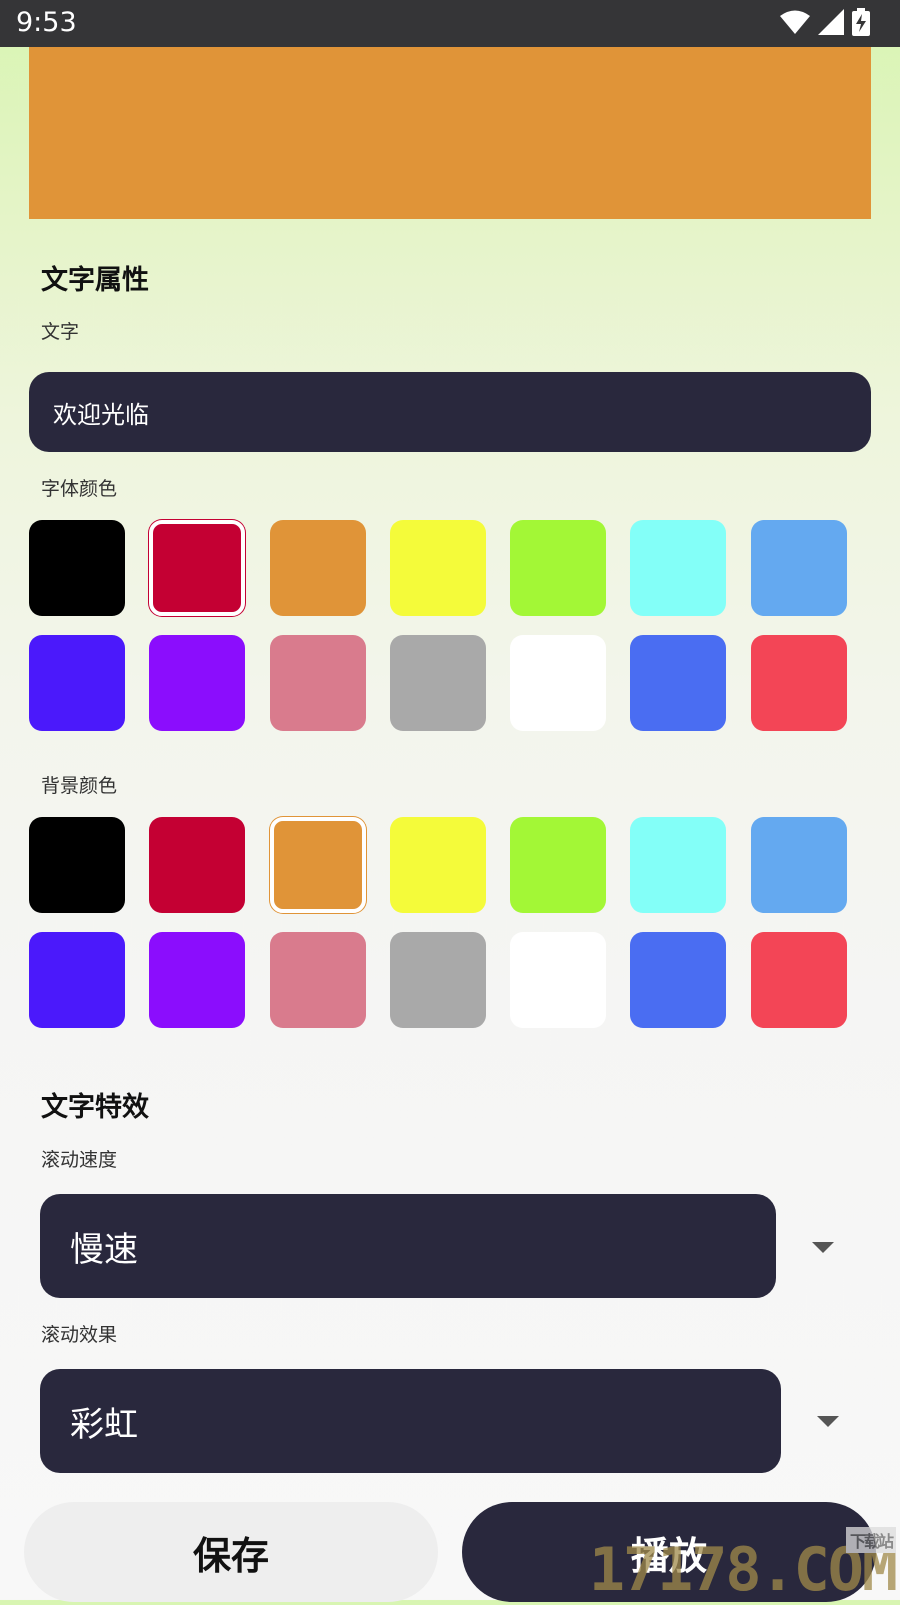 Image resolution: width=900 pixels, height=1605 pixels. Describe the element at coordinates (410, 1421) in the screenshot. I see `effect-select: 彩虹` at that location.